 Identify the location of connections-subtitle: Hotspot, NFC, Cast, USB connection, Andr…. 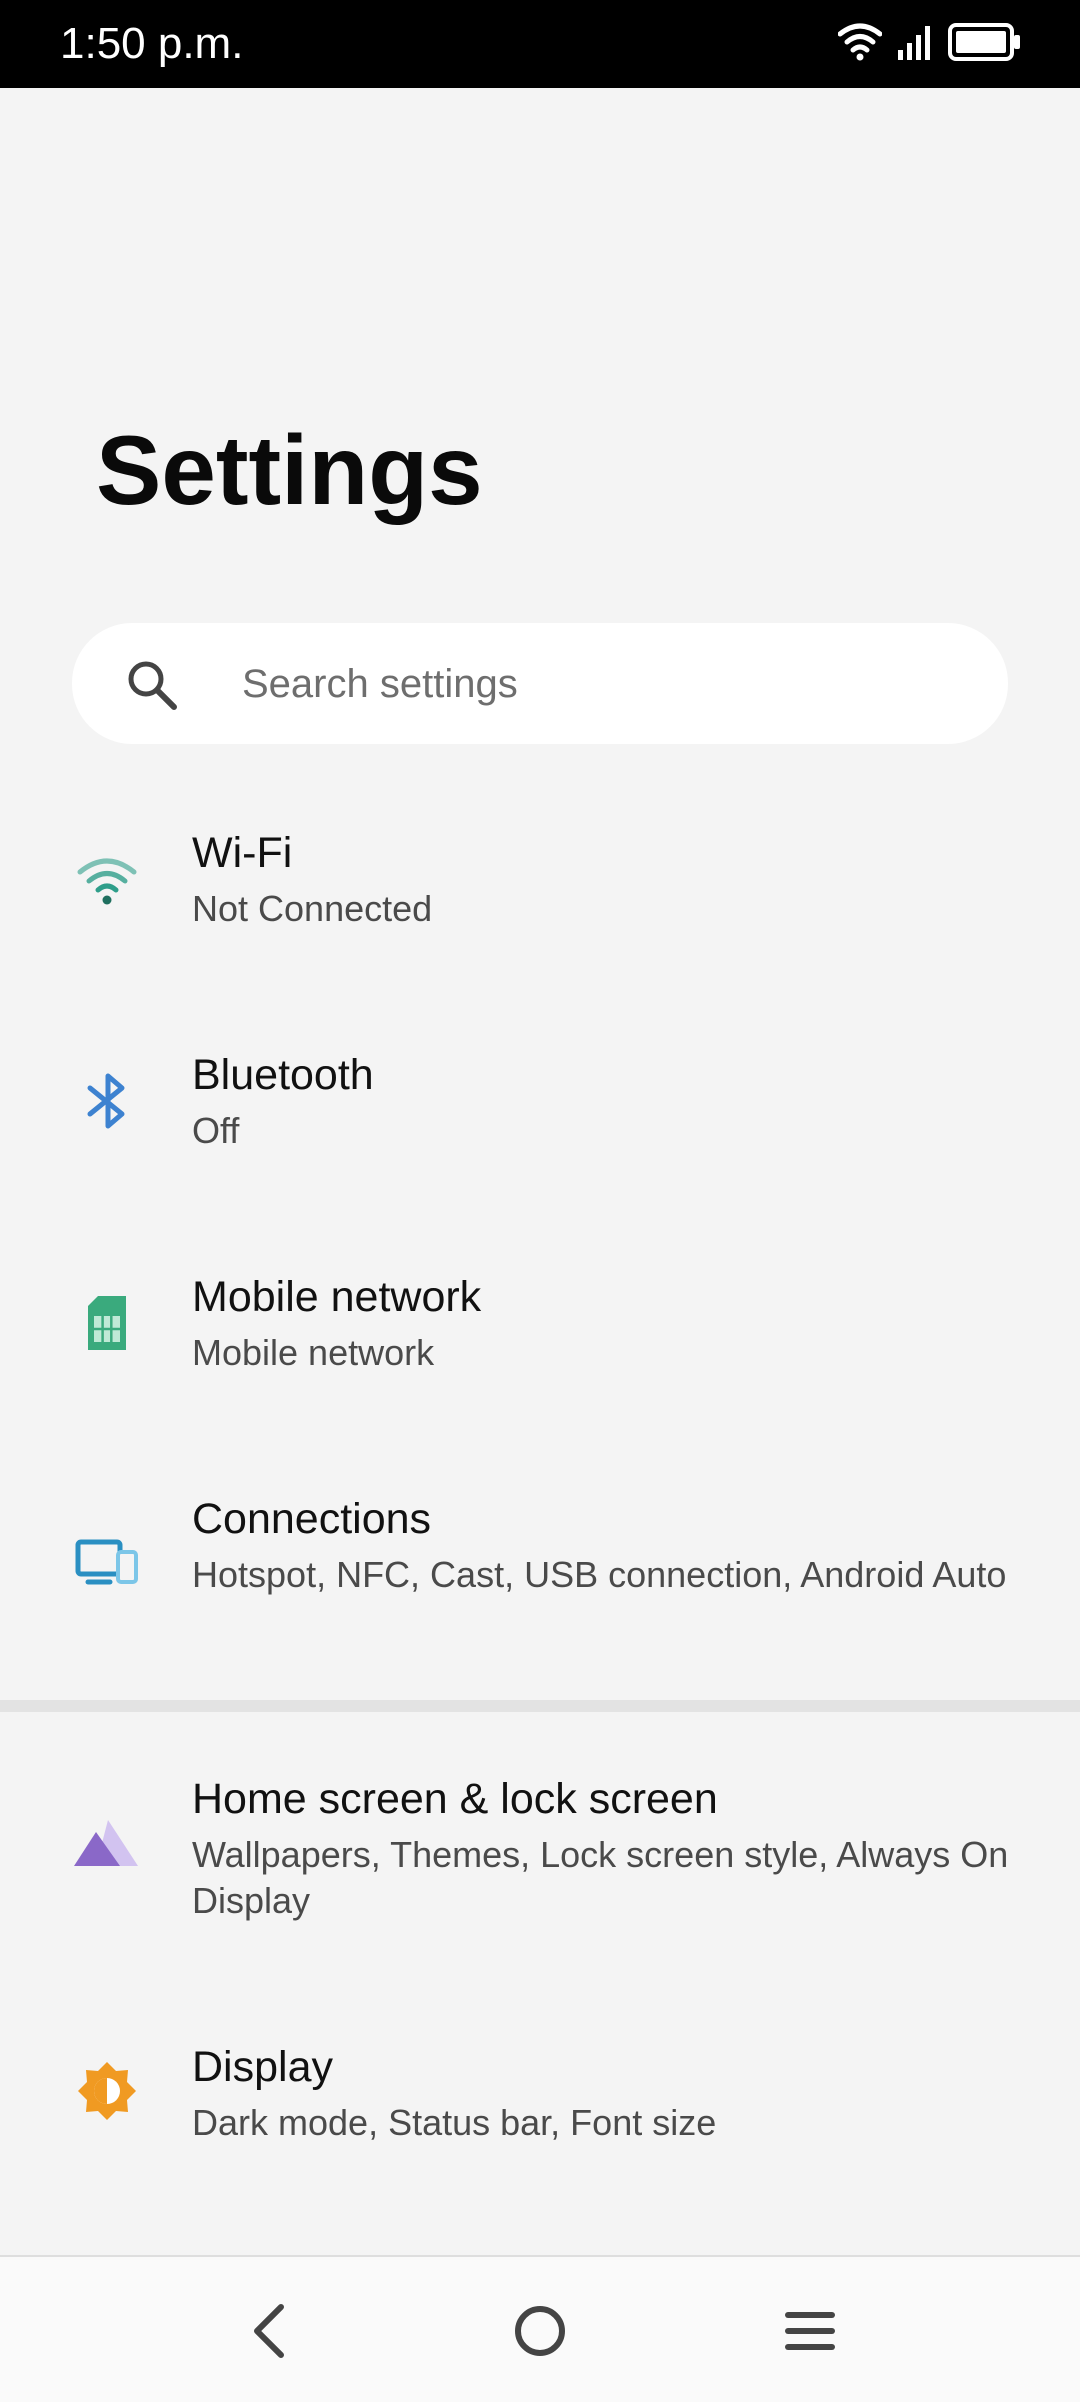
(599, 1574).